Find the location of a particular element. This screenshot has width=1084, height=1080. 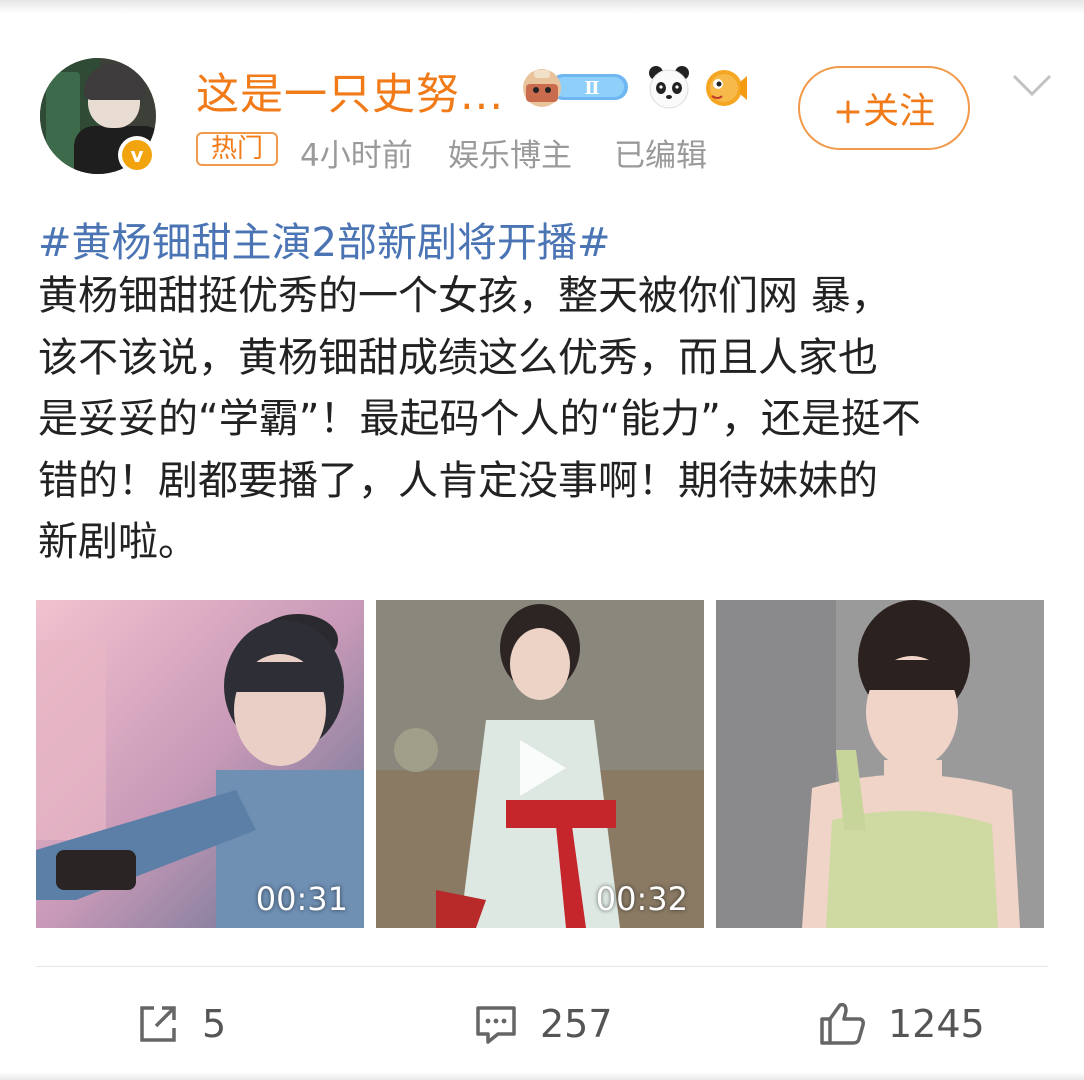

comment-button: 257 is located at coordinates (542, 1024).